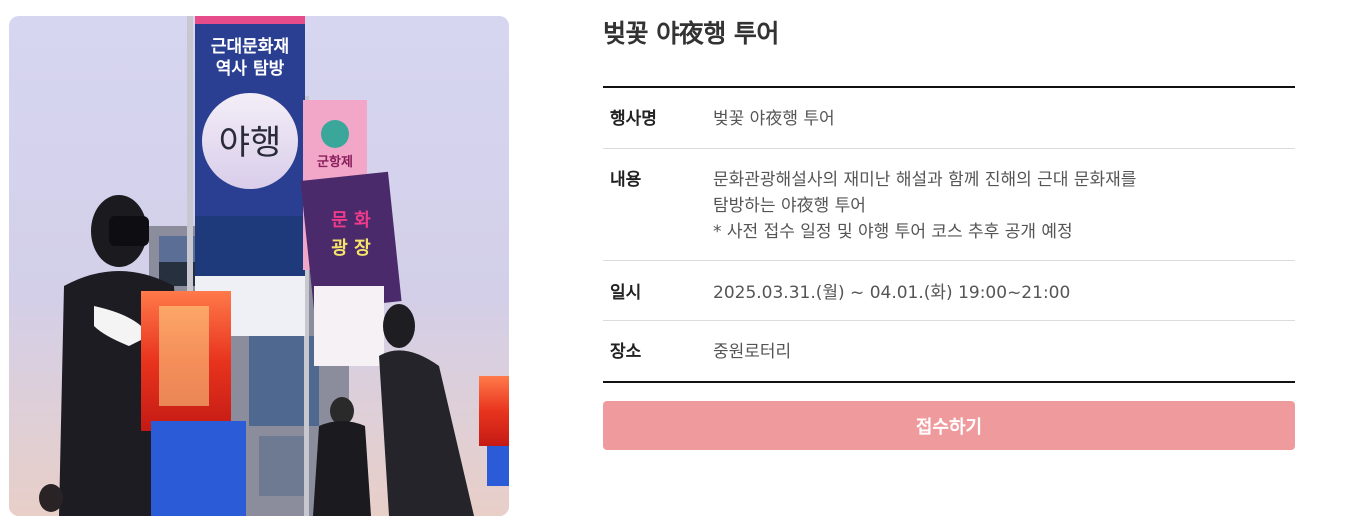 The image size is (1361, 528). I want to click on place-label: 장소, so click(626, 352).